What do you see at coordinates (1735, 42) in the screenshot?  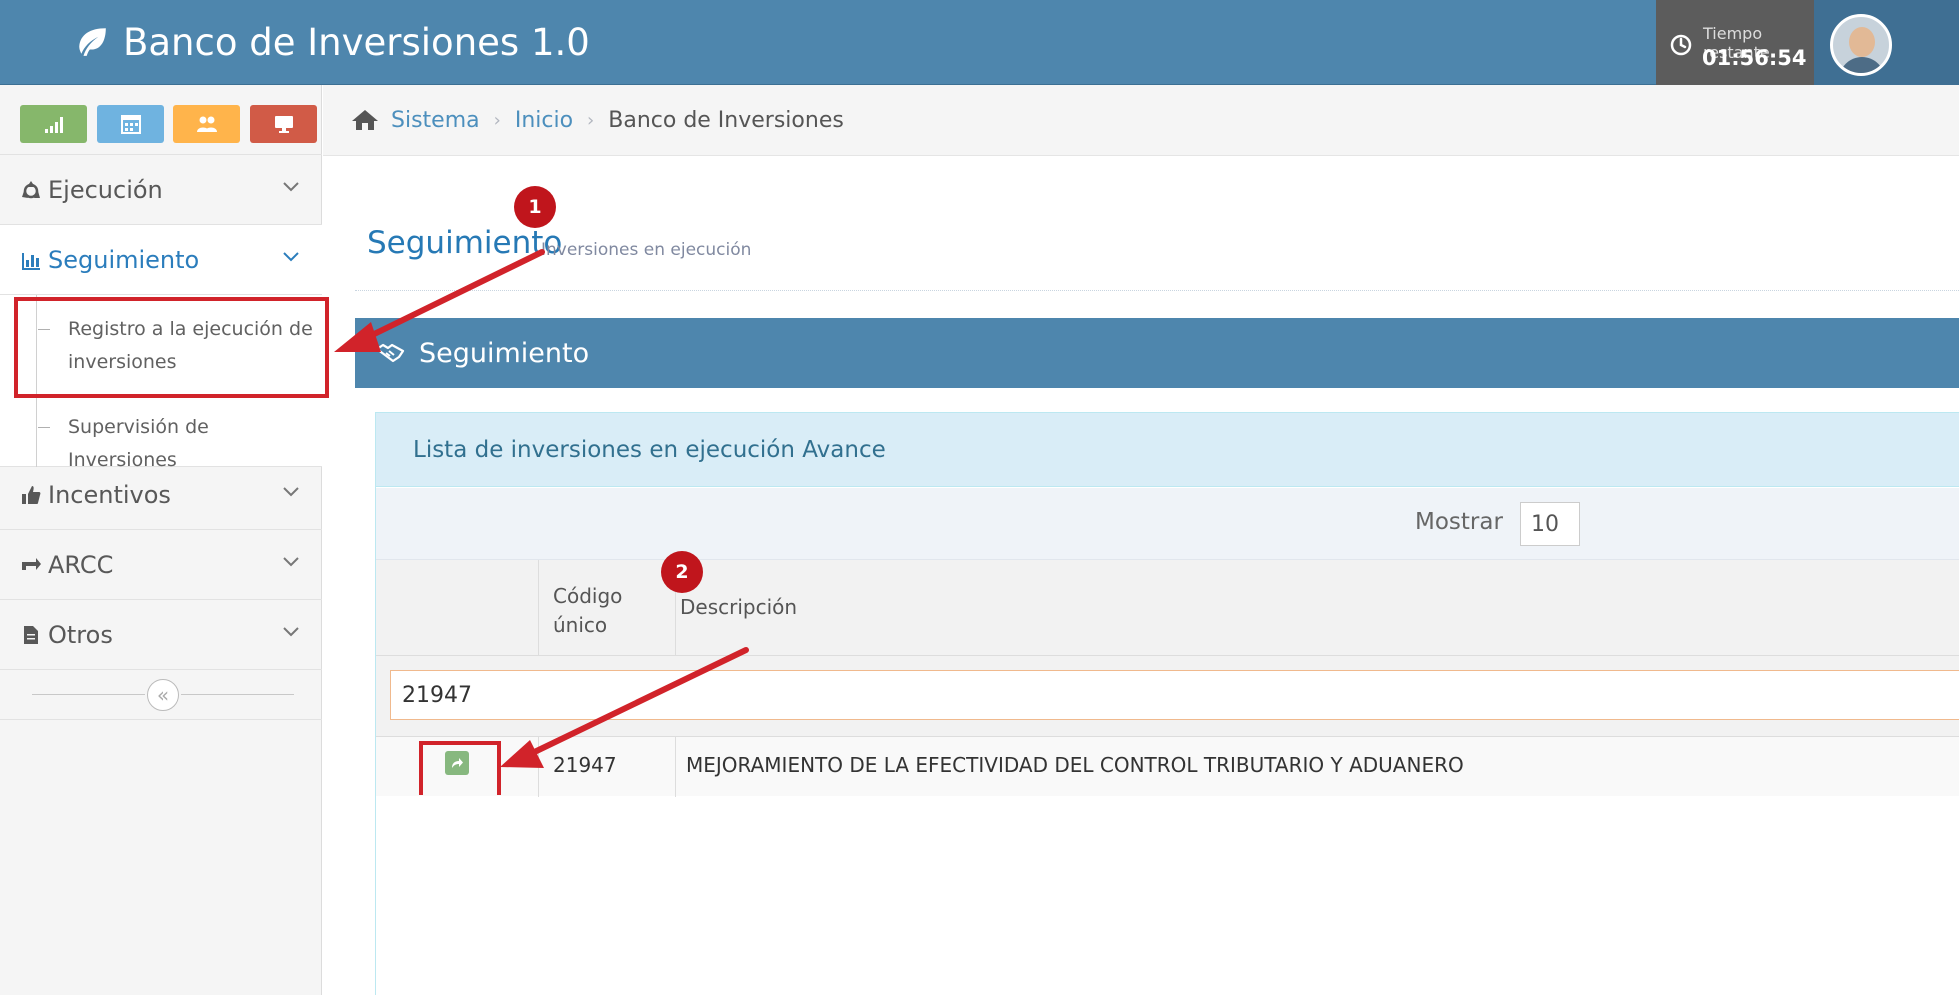 I see `session-timer: Tiempo restante 01:56:54` at bounding box center [1735, 42].